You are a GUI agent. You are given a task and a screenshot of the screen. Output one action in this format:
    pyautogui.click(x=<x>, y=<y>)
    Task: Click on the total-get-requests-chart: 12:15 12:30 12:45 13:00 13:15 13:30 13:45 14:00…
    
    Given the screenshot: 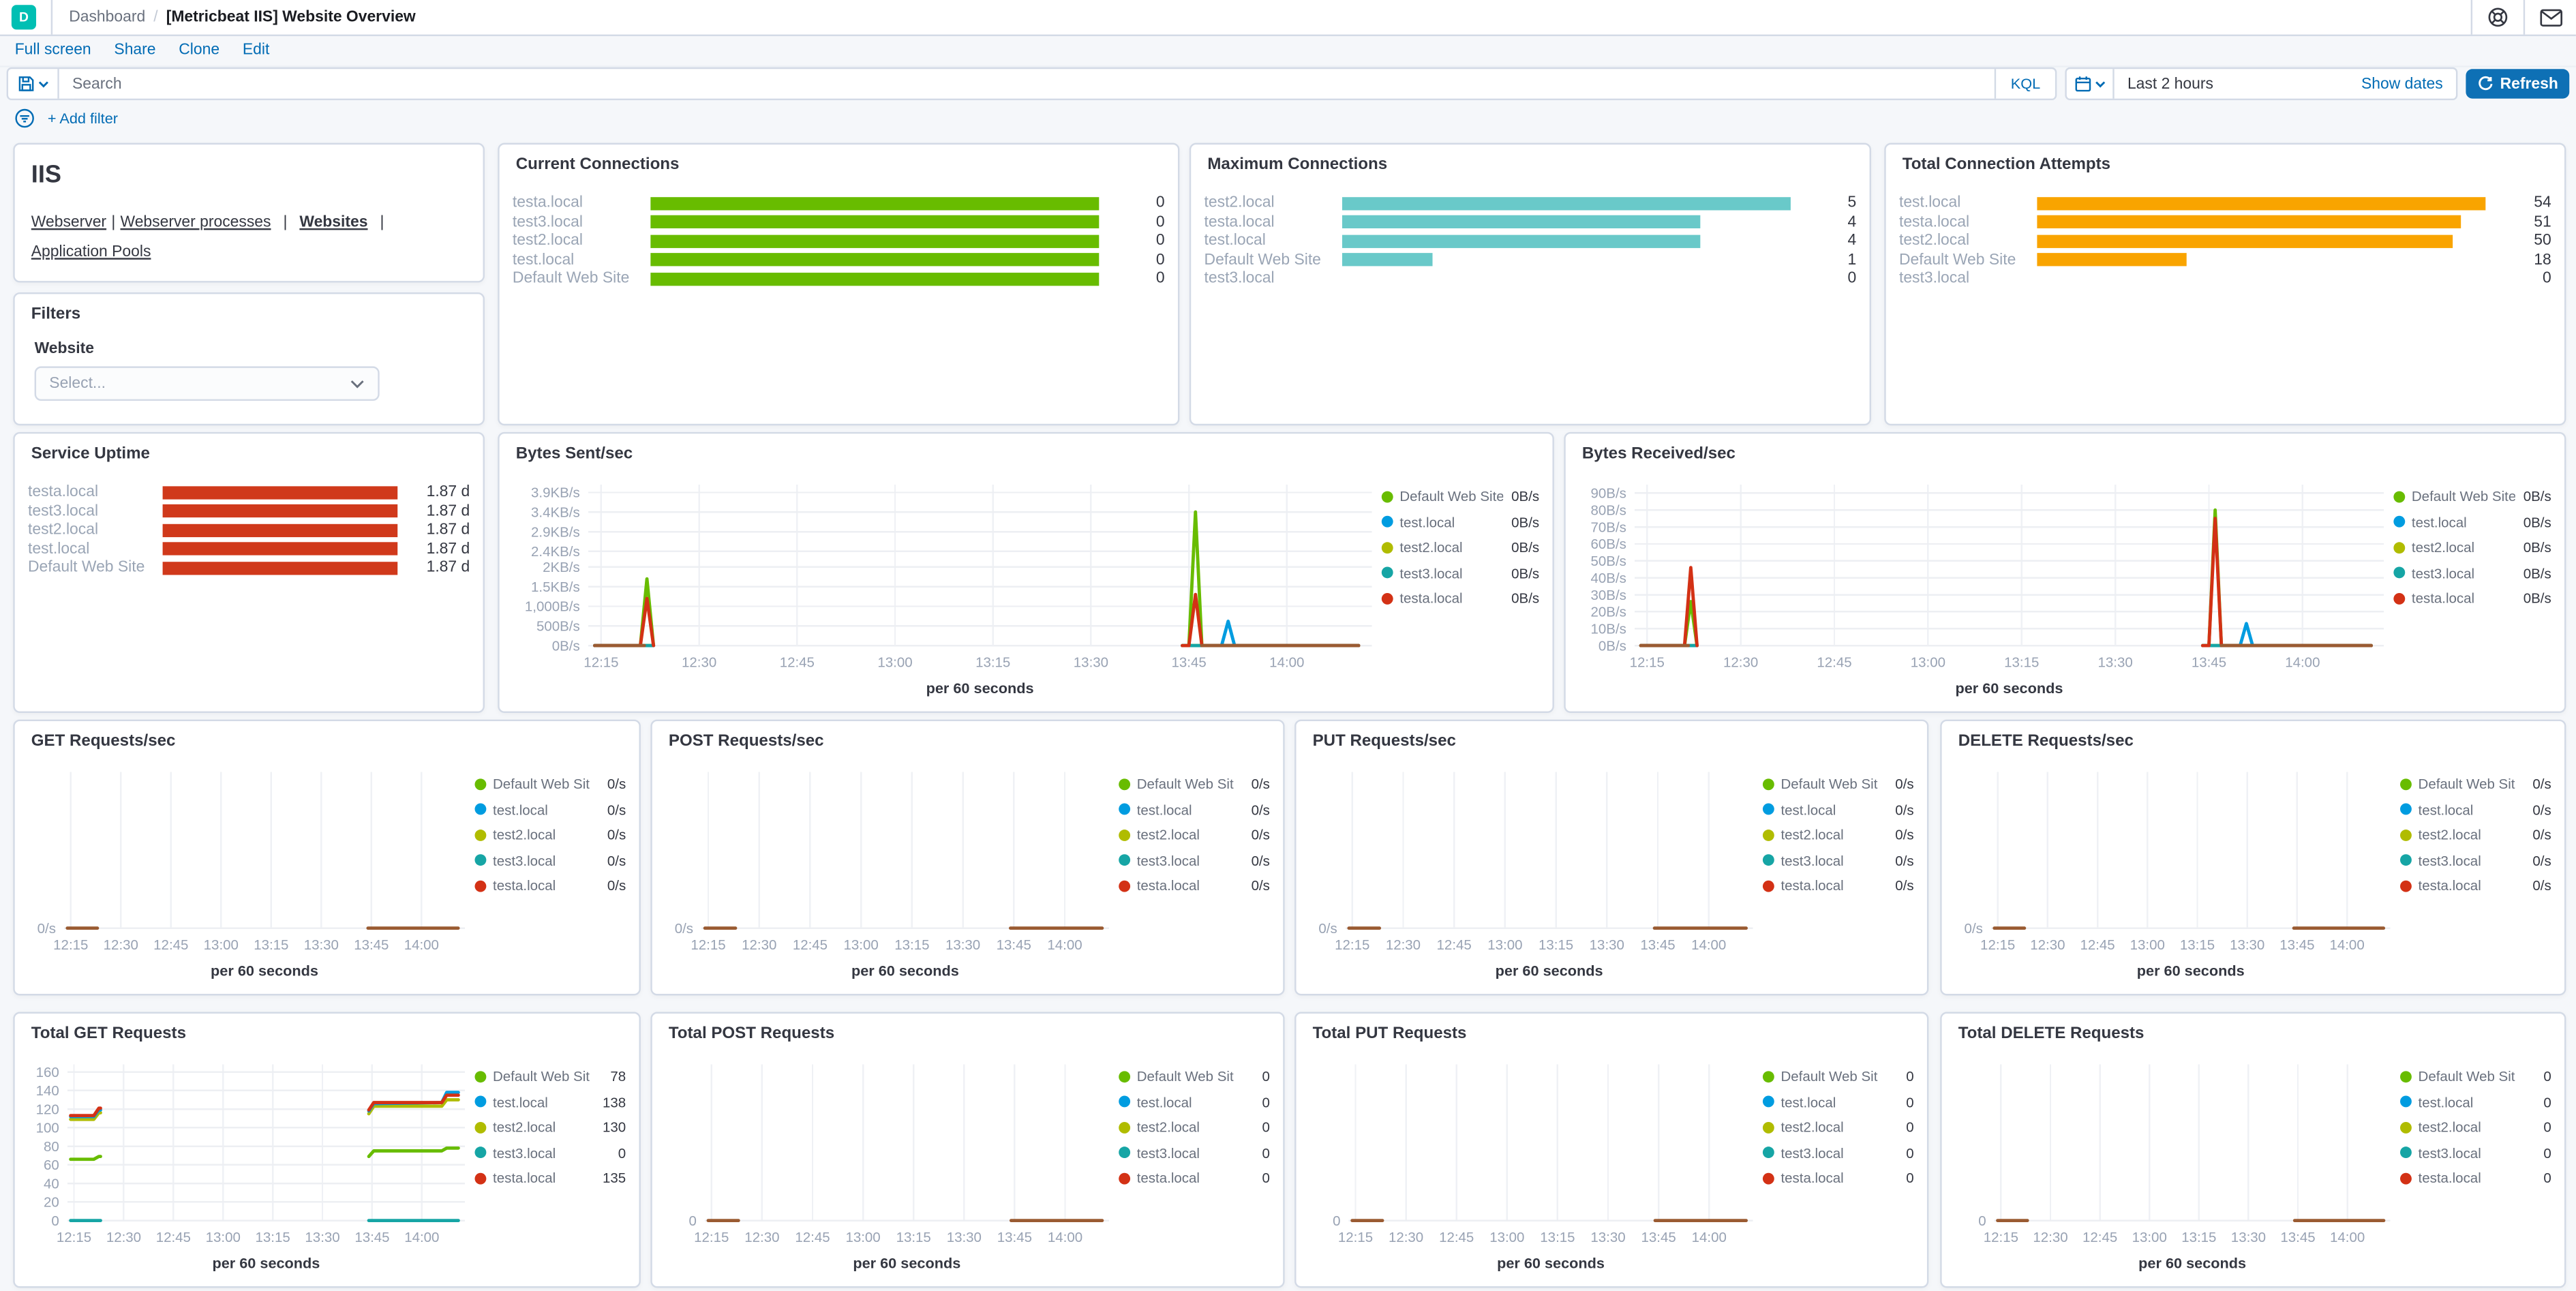 What is the action you would take?
    pyautogui.click(x=327, y=1167)
    